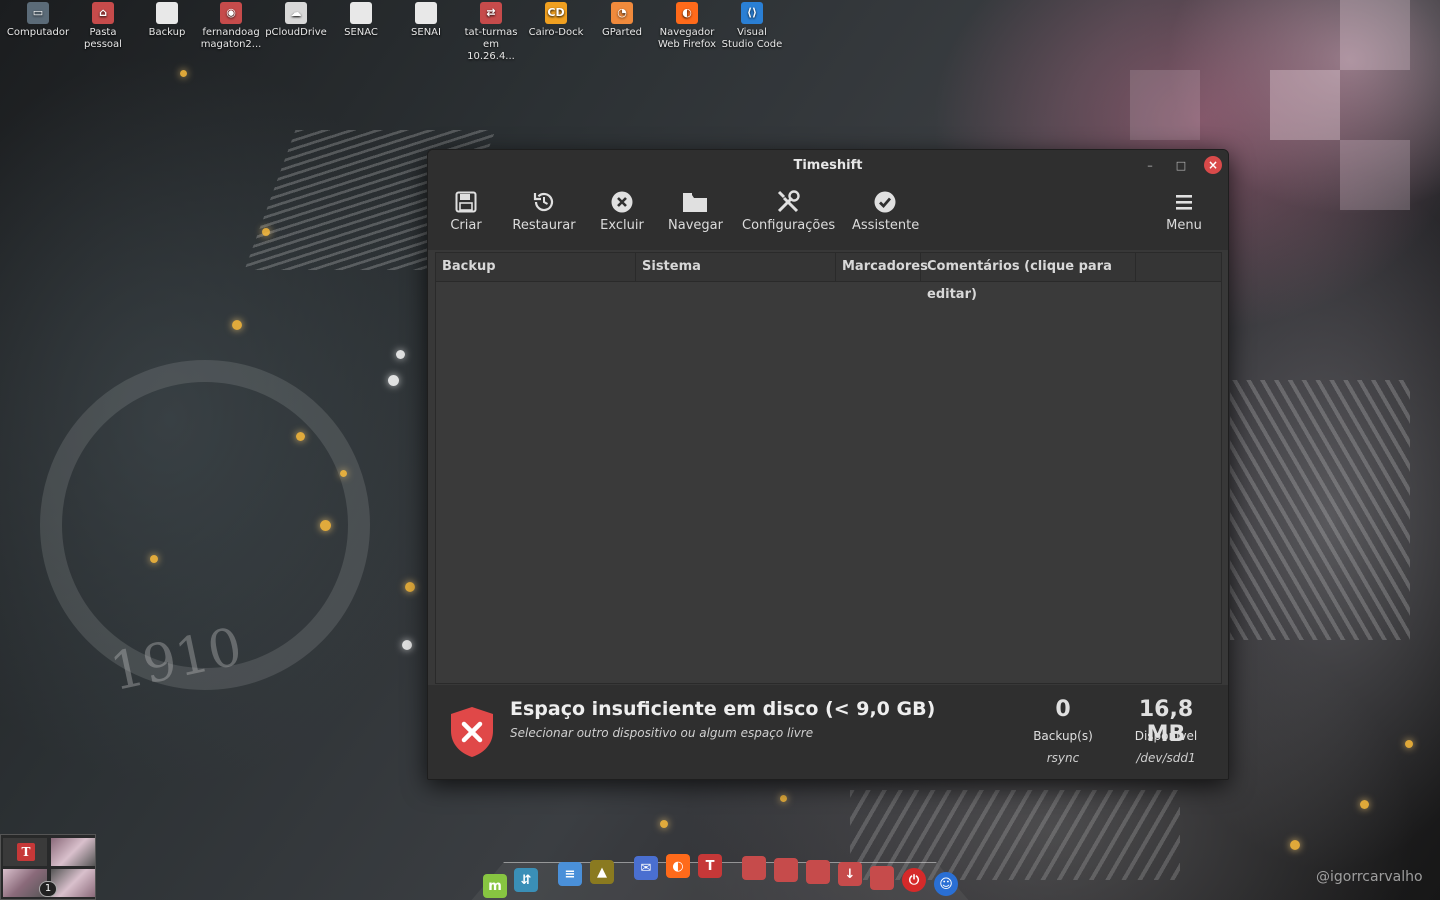 This screenshot has height=900, width=1440. I want to click on mail-icon: ✉, so click(646, 868).